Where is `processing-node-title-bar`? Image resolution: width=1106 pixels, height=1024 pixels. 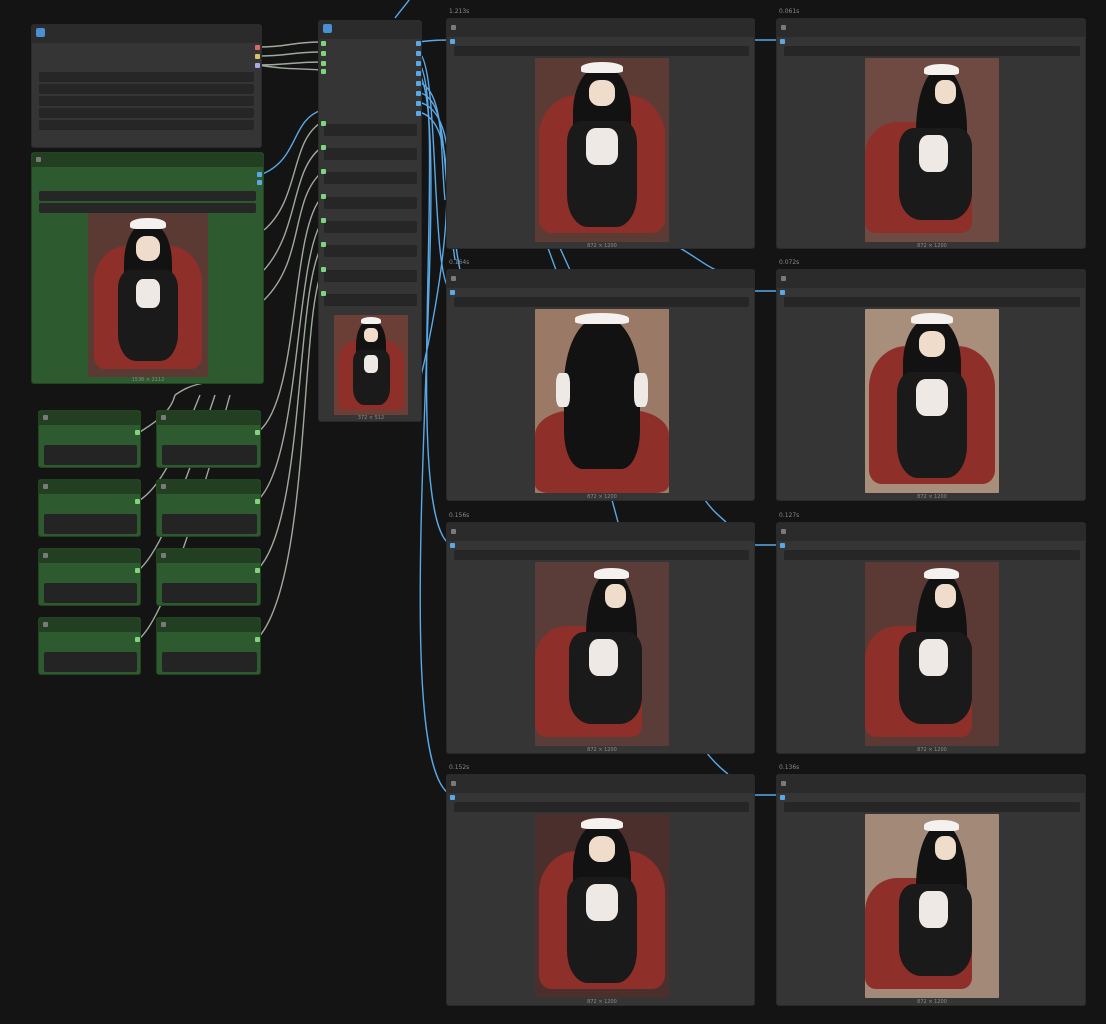
processing-node-title-bar is located at coordinates (370, 30).